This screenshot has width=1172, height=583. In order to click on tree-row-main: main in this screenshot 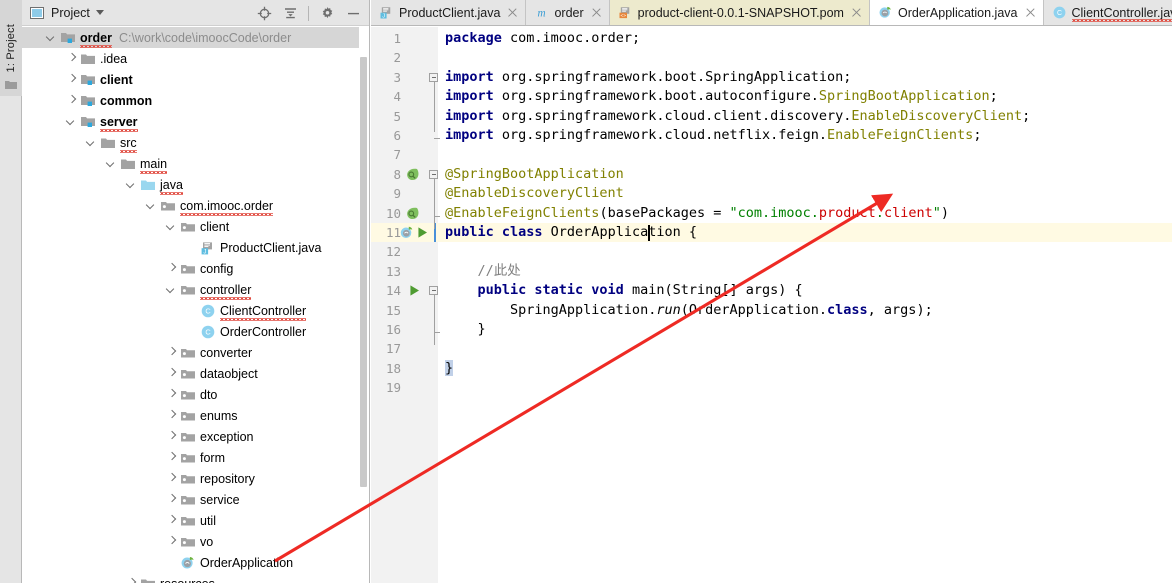, I will do `click(190, 163)`.